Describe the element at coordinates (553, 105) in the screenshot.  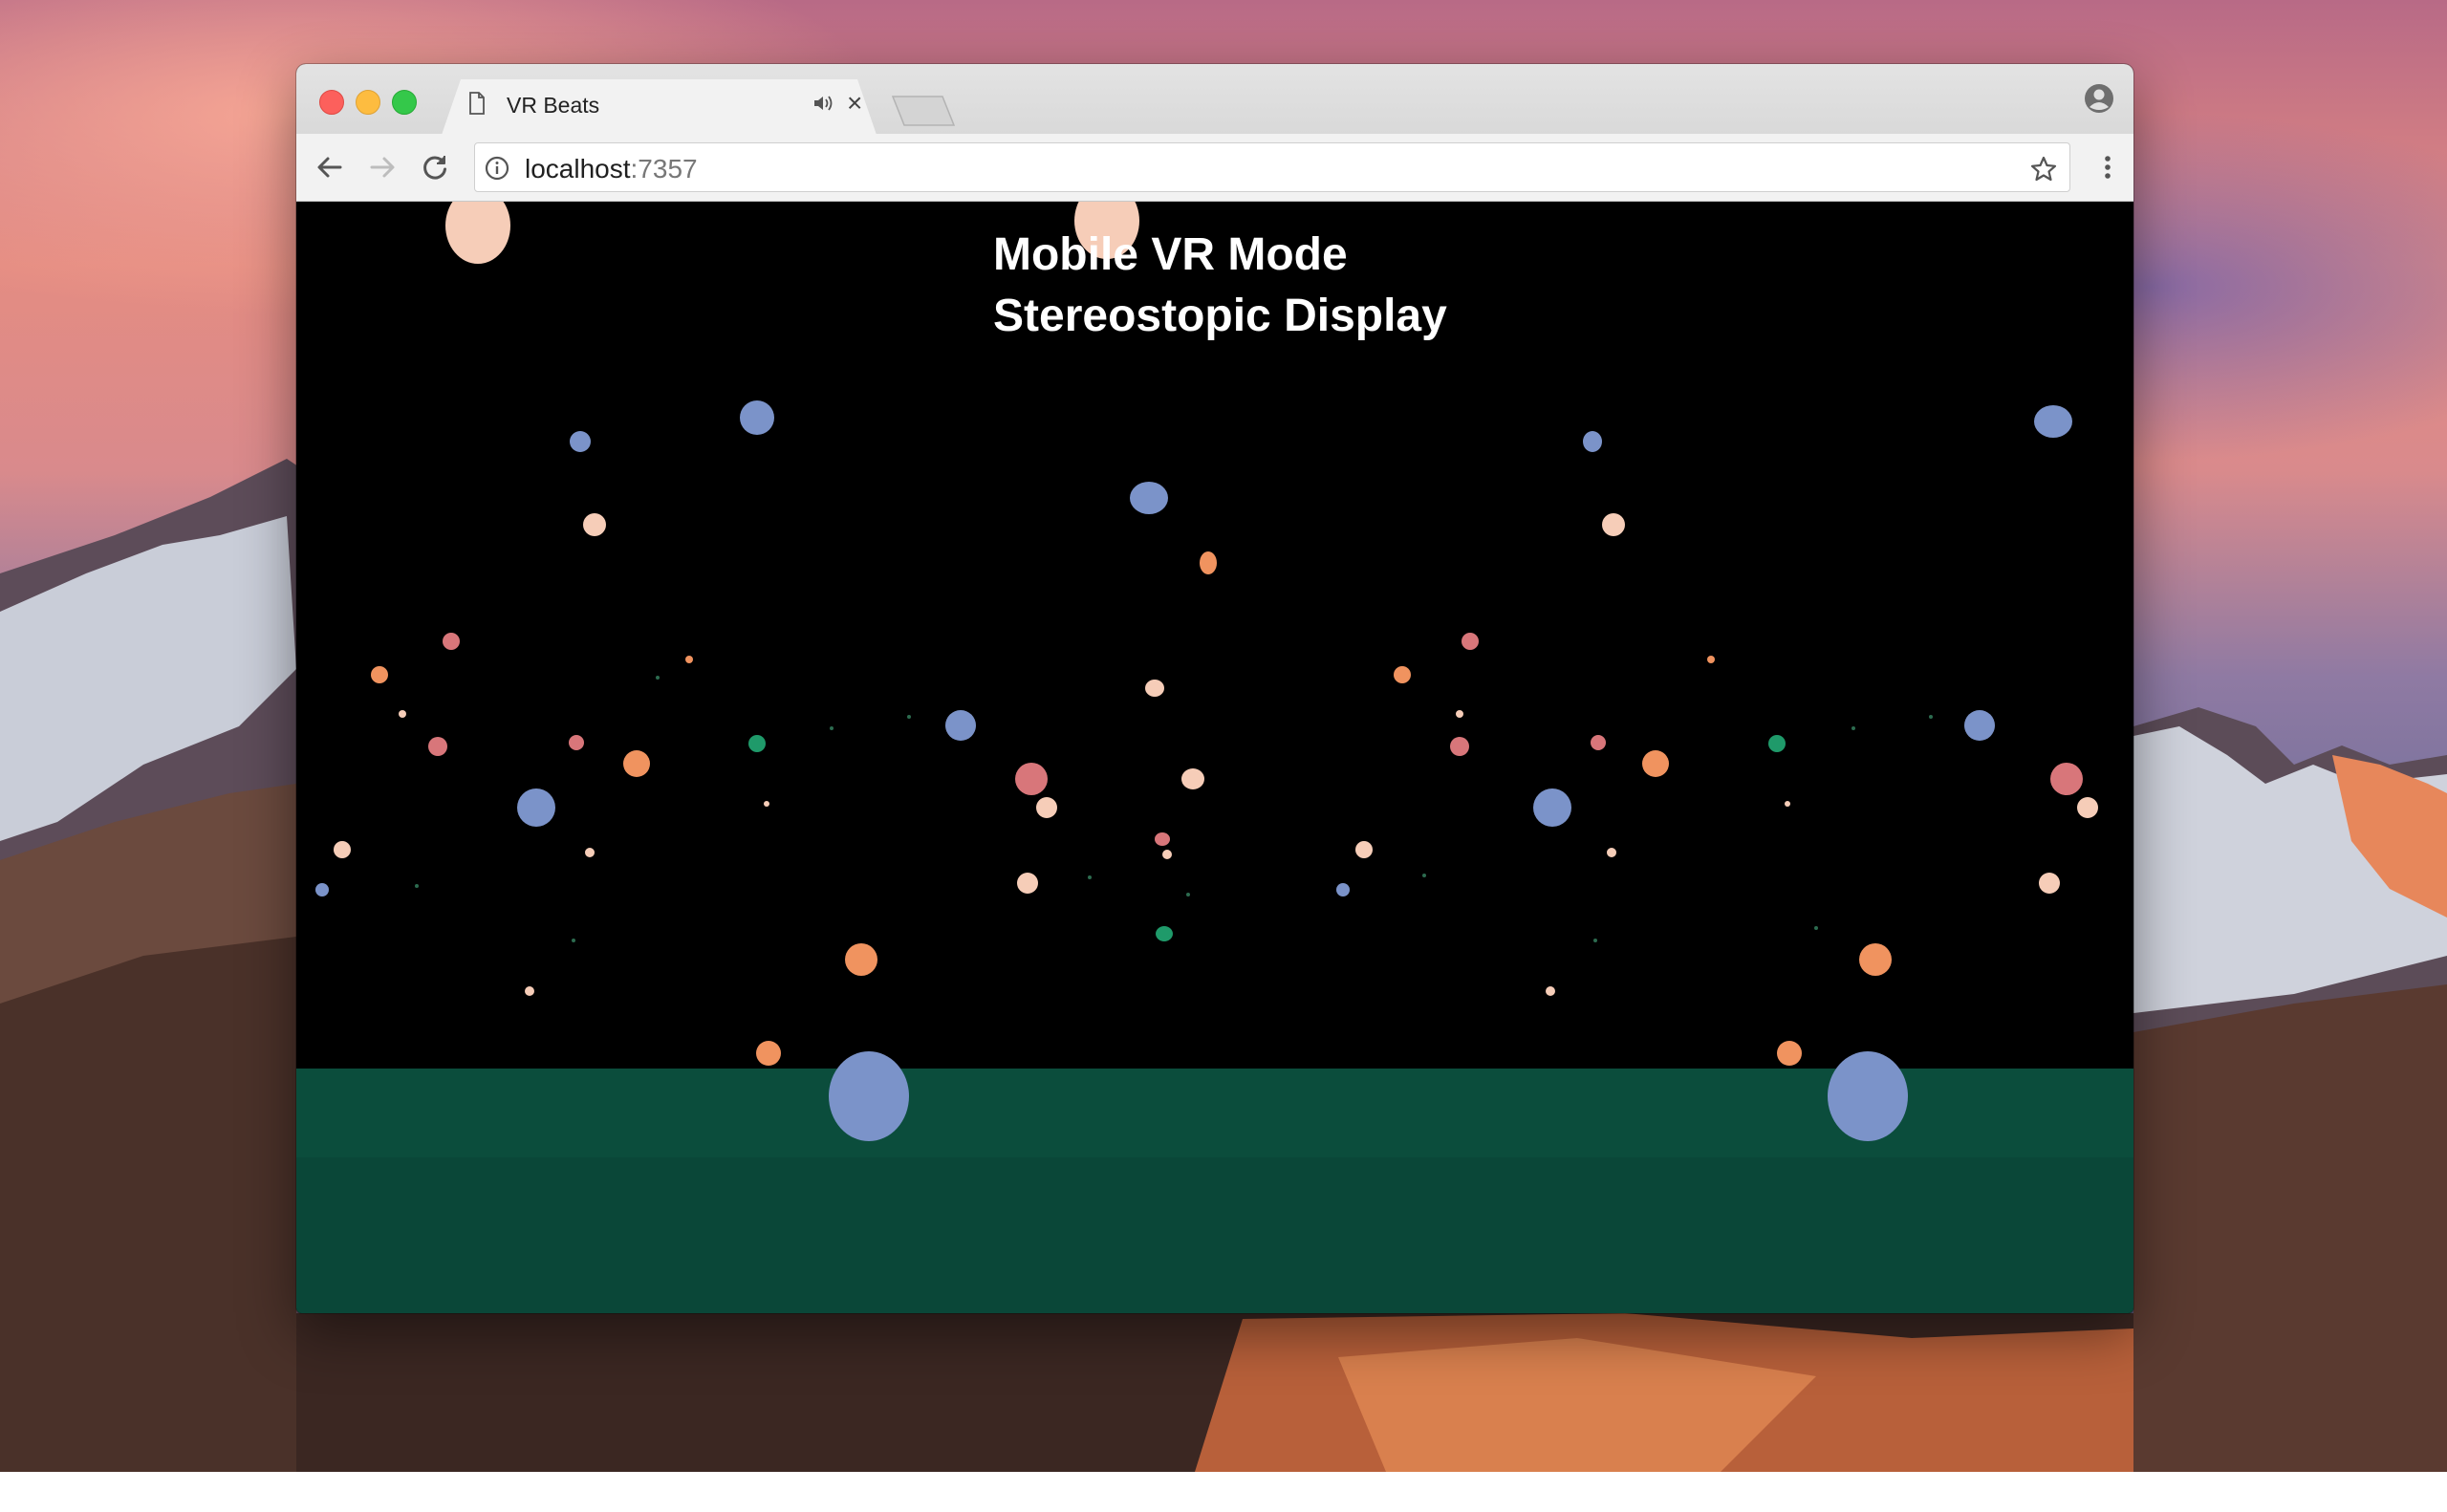
I see `tab-title: VR Beats` at that location.